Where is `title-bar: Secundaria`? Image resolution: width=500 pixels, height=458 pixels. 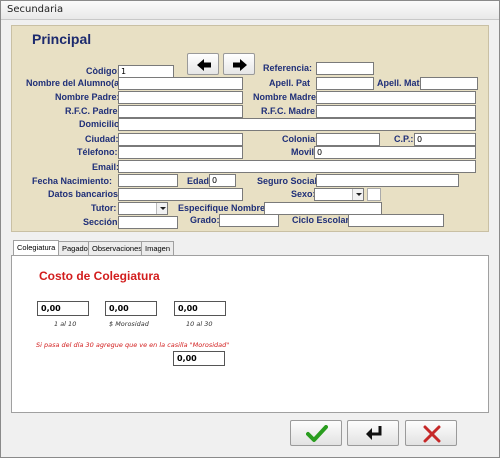
title-bar: Secundaria is located at coordinates (250, 10).